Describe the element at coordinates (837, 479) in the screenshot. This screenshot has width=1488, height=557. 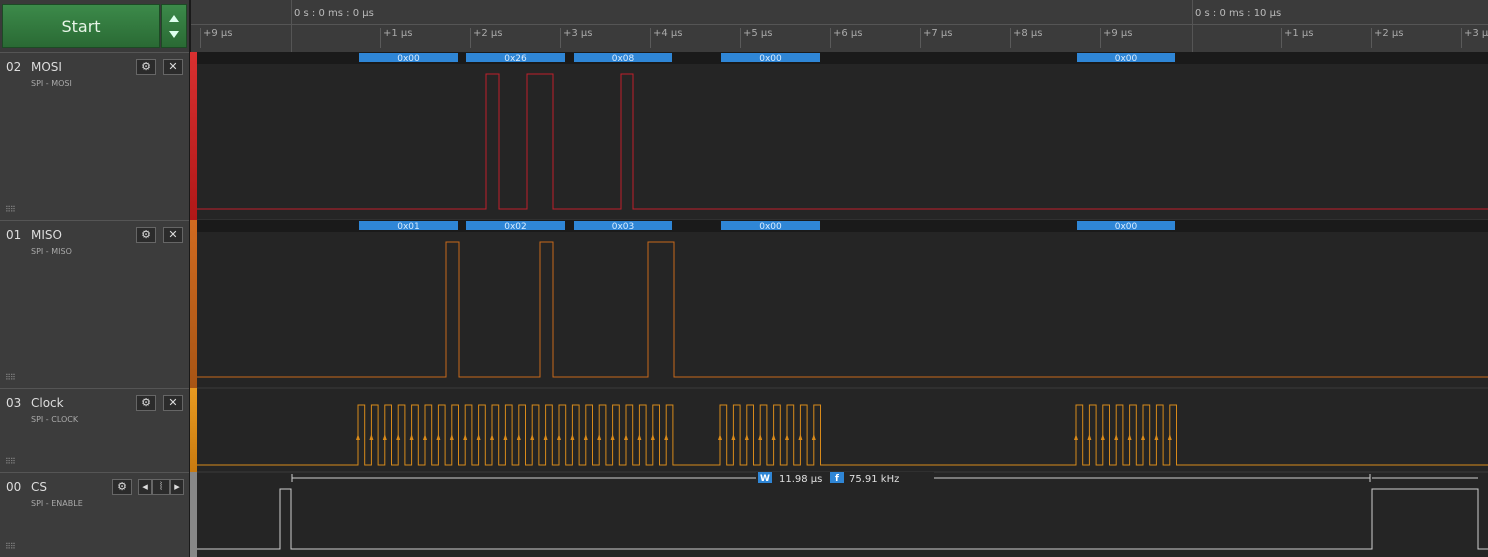
I see `freq-badge-label: f` at that location.